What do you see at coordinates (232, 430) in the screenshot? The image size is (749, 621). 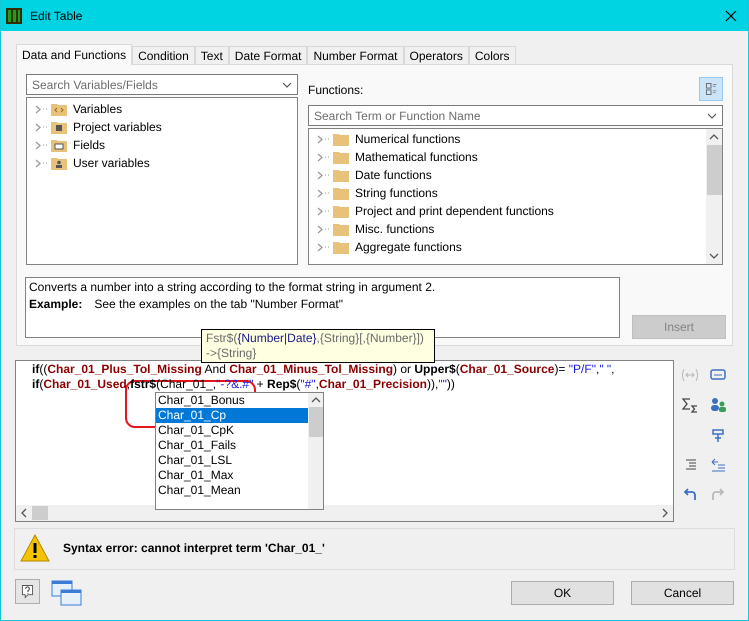 I see `autocomplete-item: Char_01_CpK` at bounding box center [232, 430].